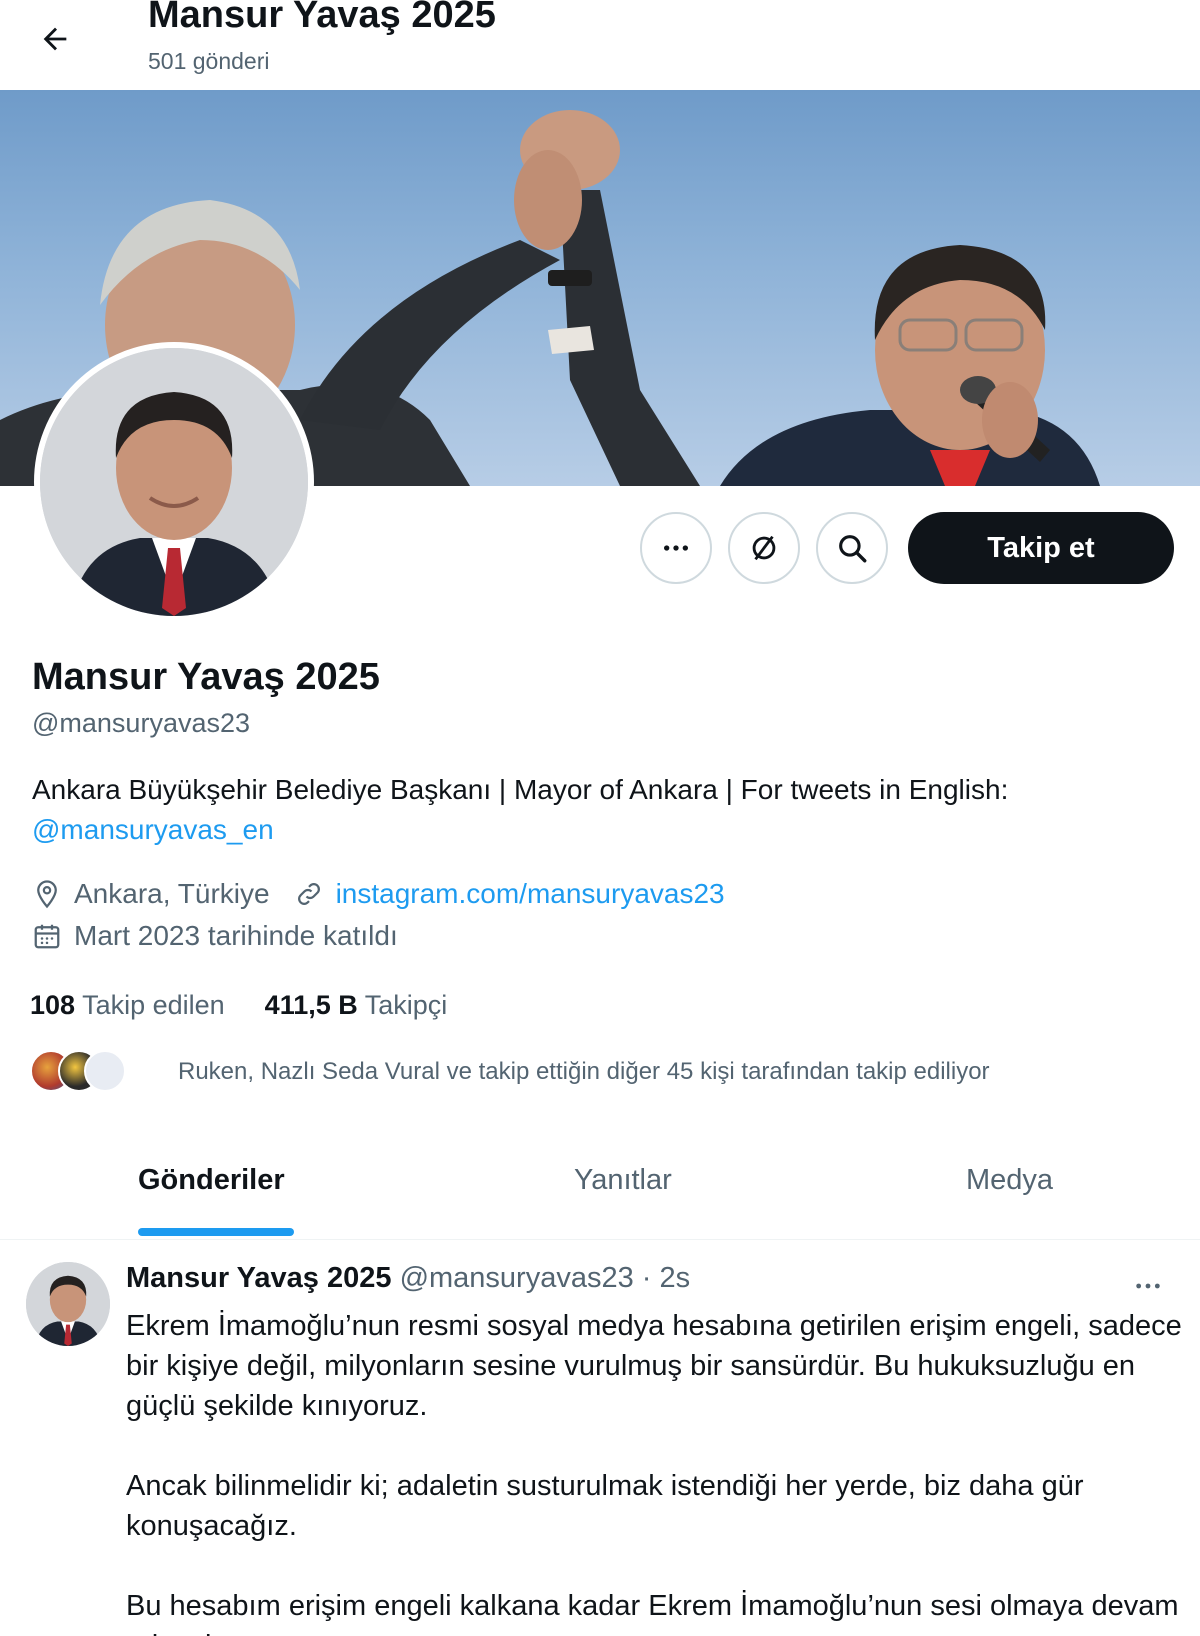  I want to click on tweet-avatar, so click(68, 1304).